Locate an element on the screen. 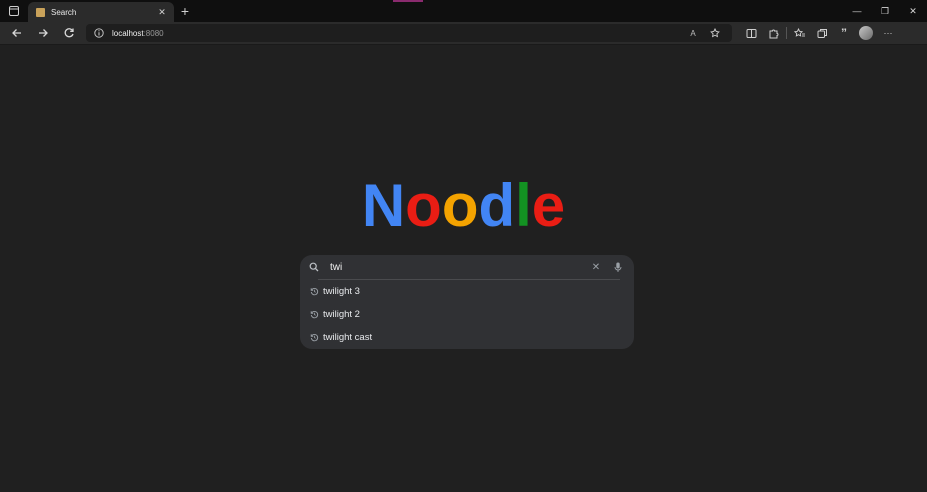 This screenshot has height=492, width=927. collections-icon is located at coordinates (822, 33).